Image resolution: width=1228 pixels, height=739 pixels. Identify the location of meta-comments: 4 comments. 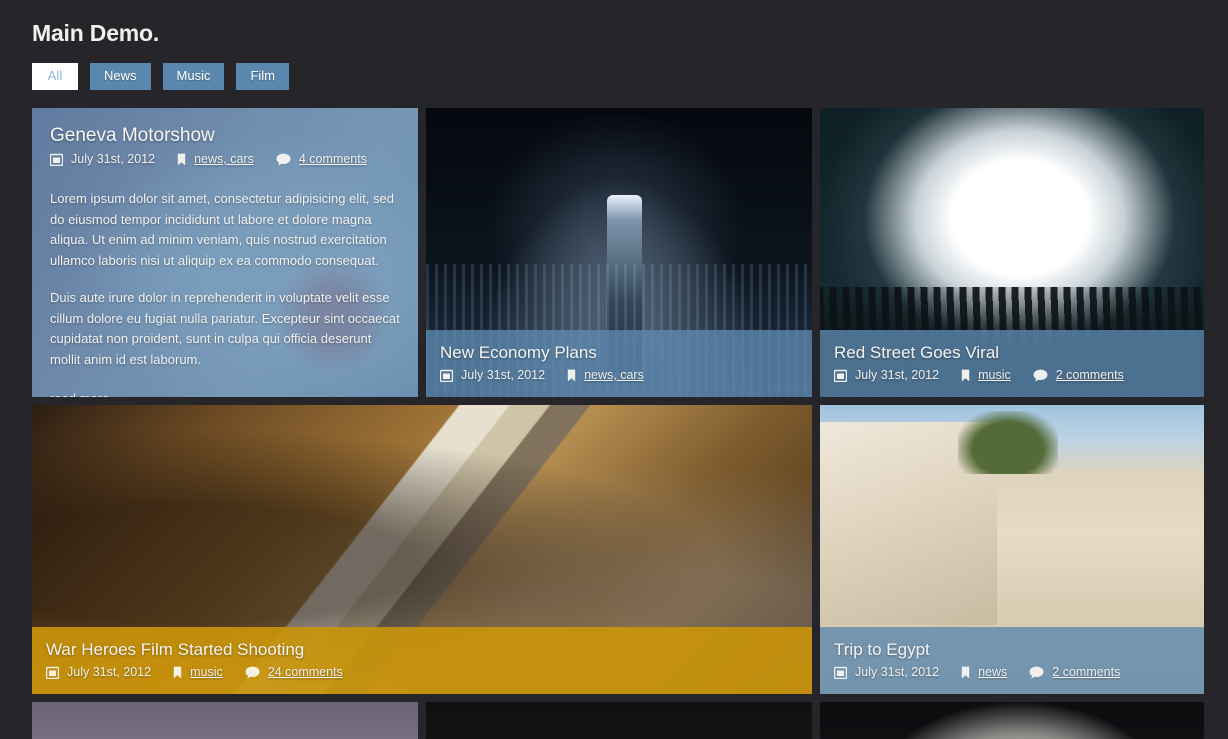
(321, 159).